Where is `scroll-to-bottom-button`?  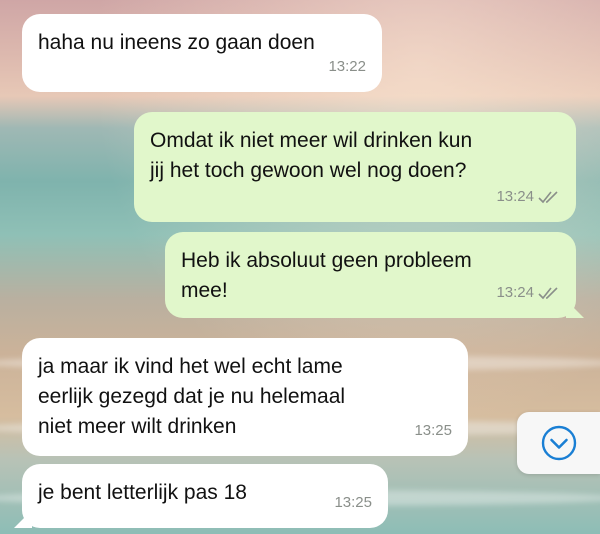
scroll-to-bottom-button is located at coordinates (558, 443).